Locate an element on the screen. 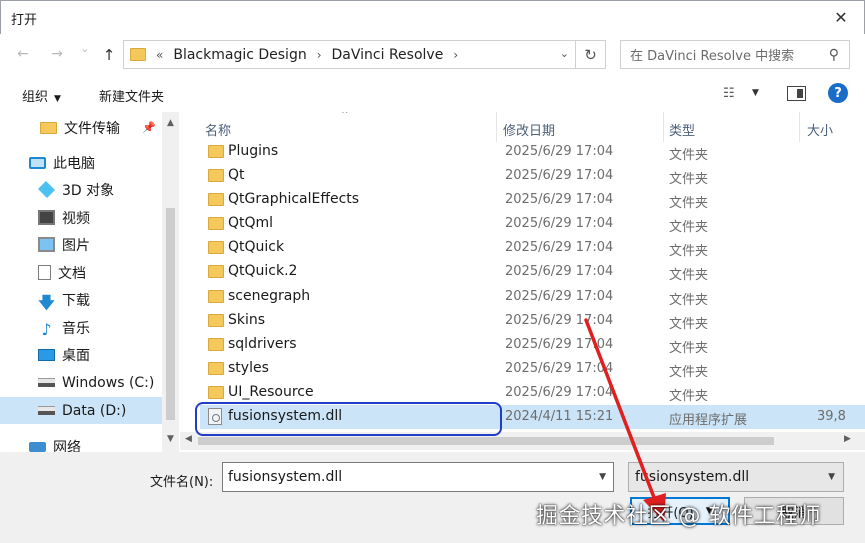 This screenshot has width=865, height=543. command-toolbar: 组织 ▼ 新建文件夹 ☷ ▼ ? is located at coordinates (432, 94).